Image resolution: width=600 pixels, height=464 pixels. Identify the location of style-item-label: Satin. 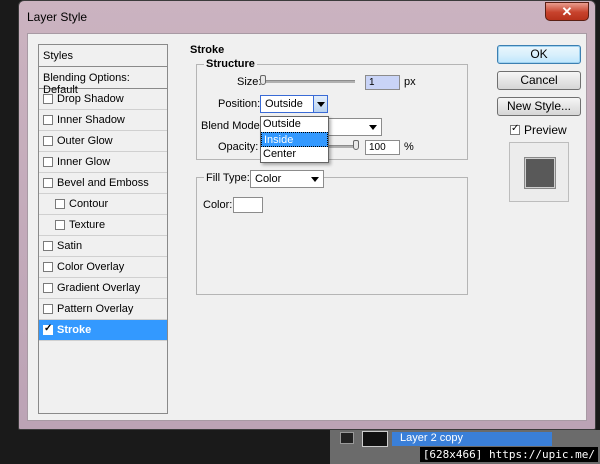
(70, 246).